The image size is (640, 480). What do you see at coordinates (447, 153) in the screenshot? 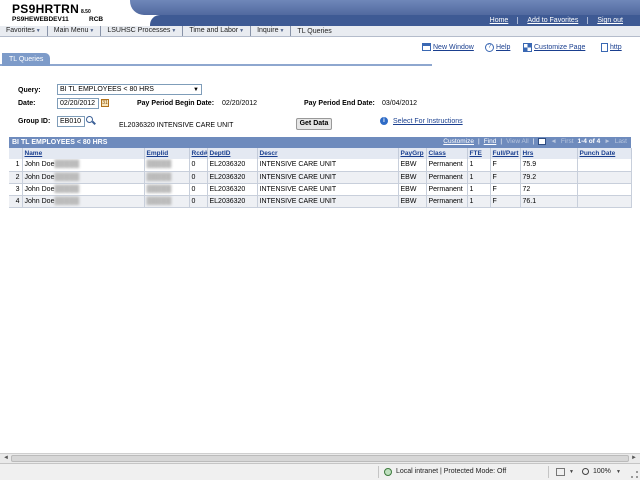
I see `col-header-class: Class` at bounding box center [447, 153].